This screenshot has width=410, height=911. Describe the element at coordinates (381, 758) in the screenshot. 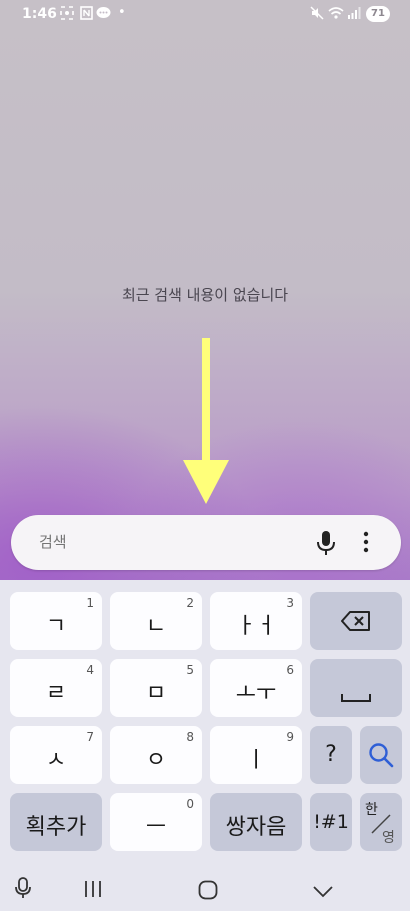

I see `search-icon` at that location.